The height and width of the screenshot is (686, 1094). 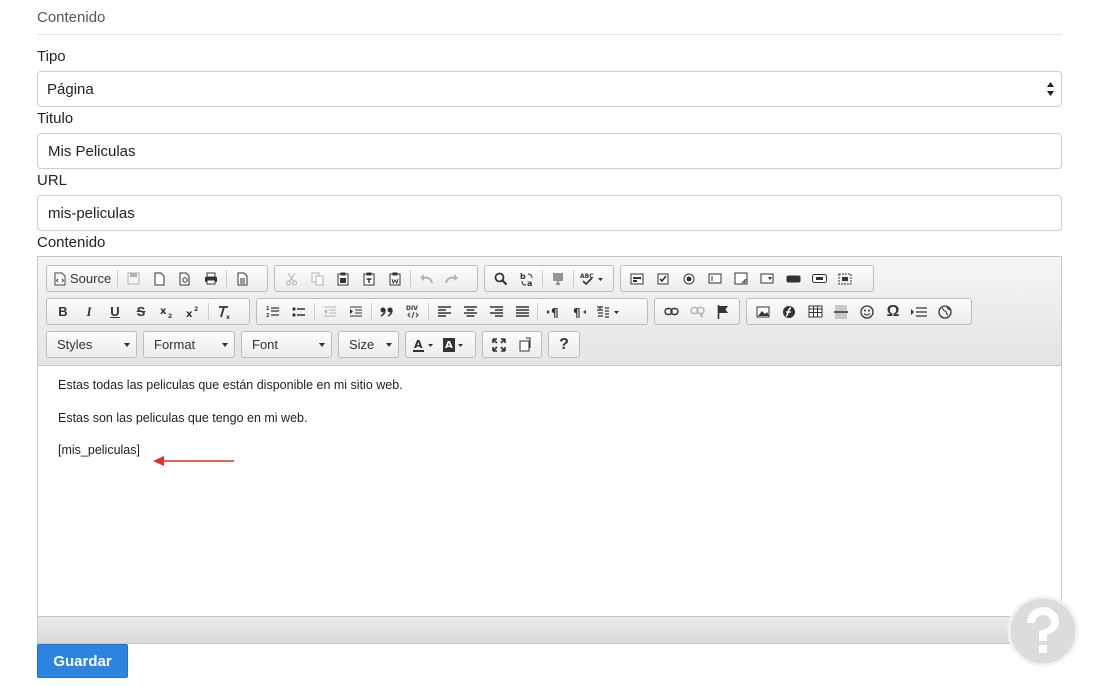 I want to click on toolbar-group-document: Source, so click(x=157, y=278).